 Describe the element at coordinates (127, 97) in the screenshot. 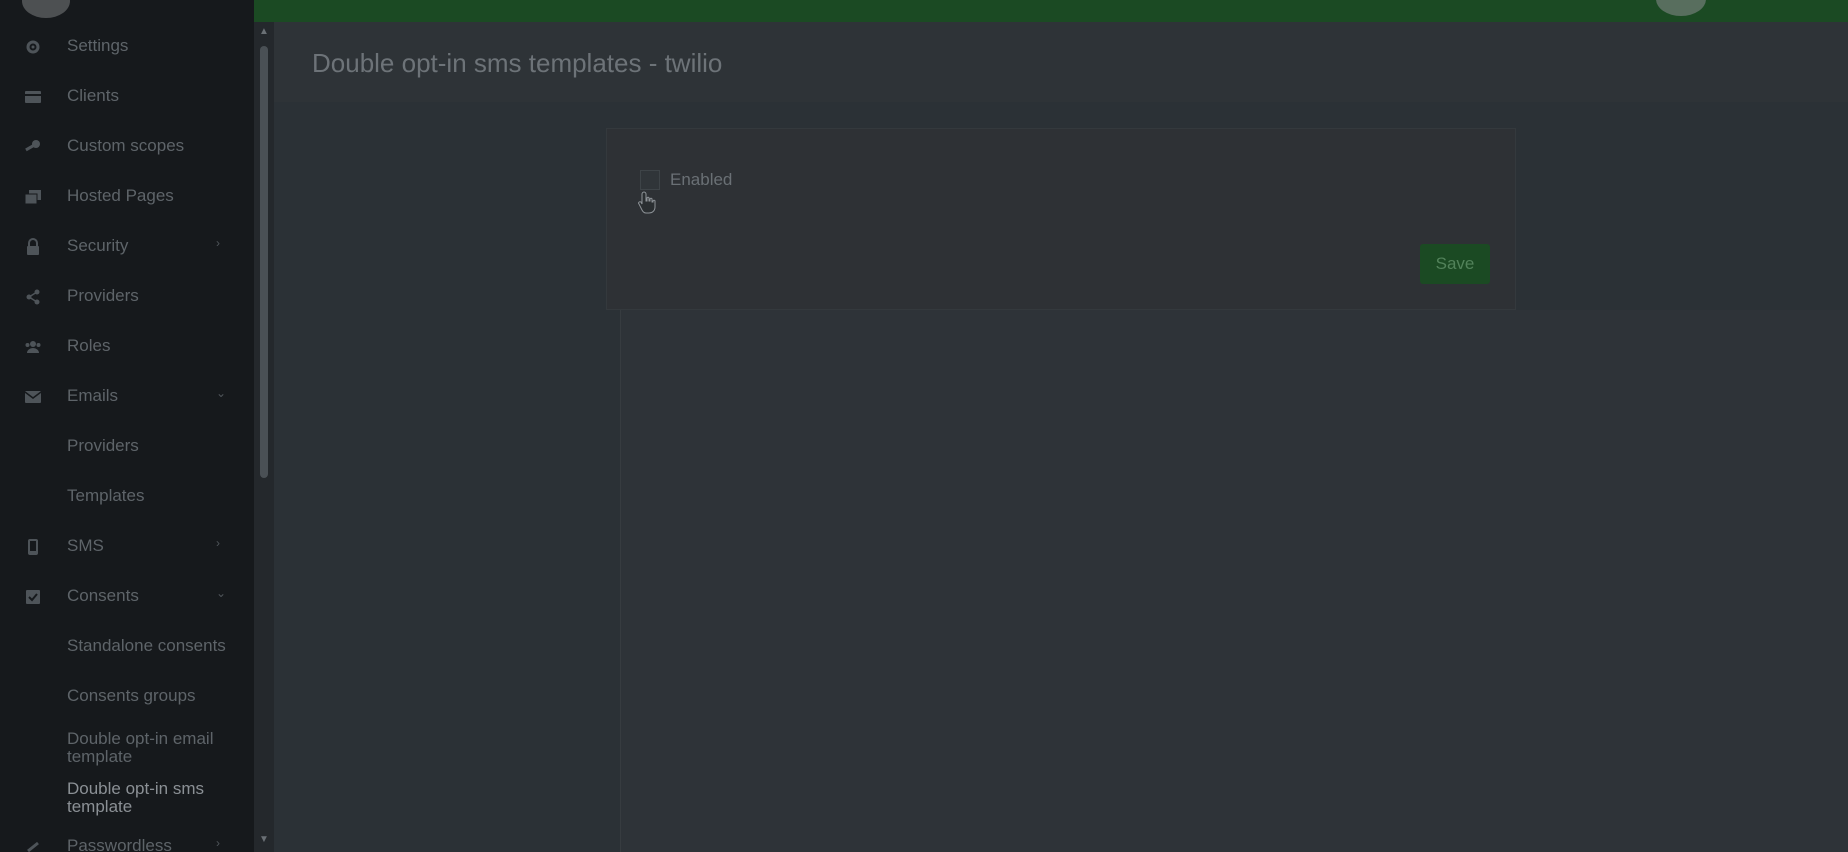

I see `sidebar-item-clients: Clients` at that location.